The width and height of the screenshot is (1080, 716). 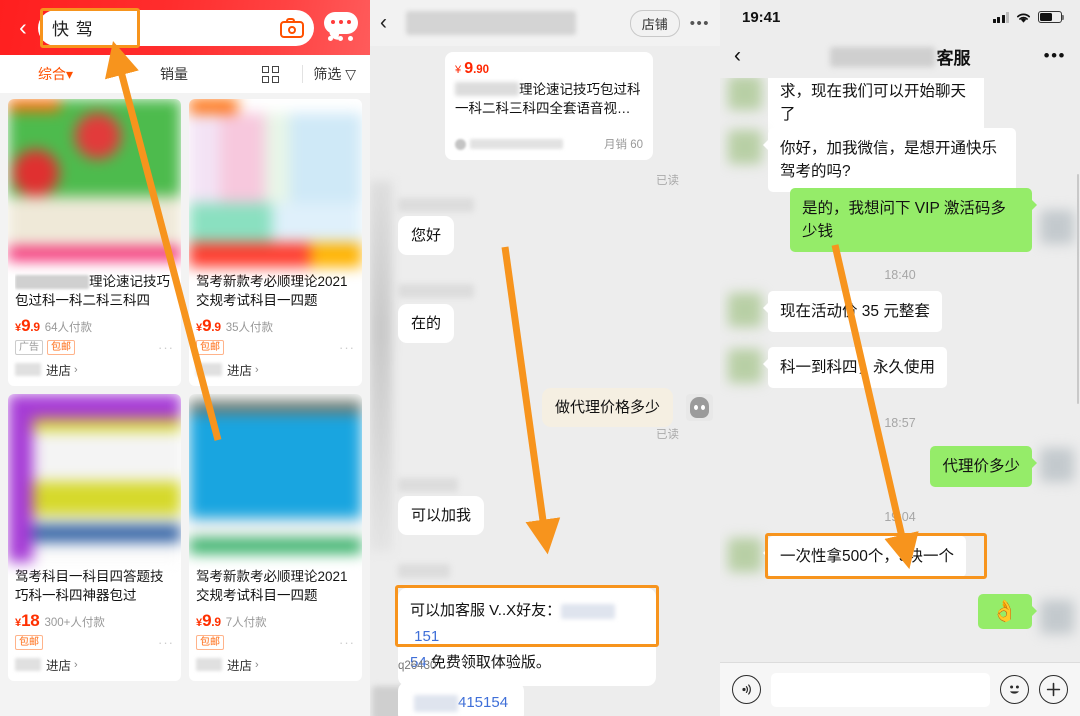 I want to click on filter-tab-bar: 综合▾ 销量 筛选 ▽, so click(x=185, y=74).